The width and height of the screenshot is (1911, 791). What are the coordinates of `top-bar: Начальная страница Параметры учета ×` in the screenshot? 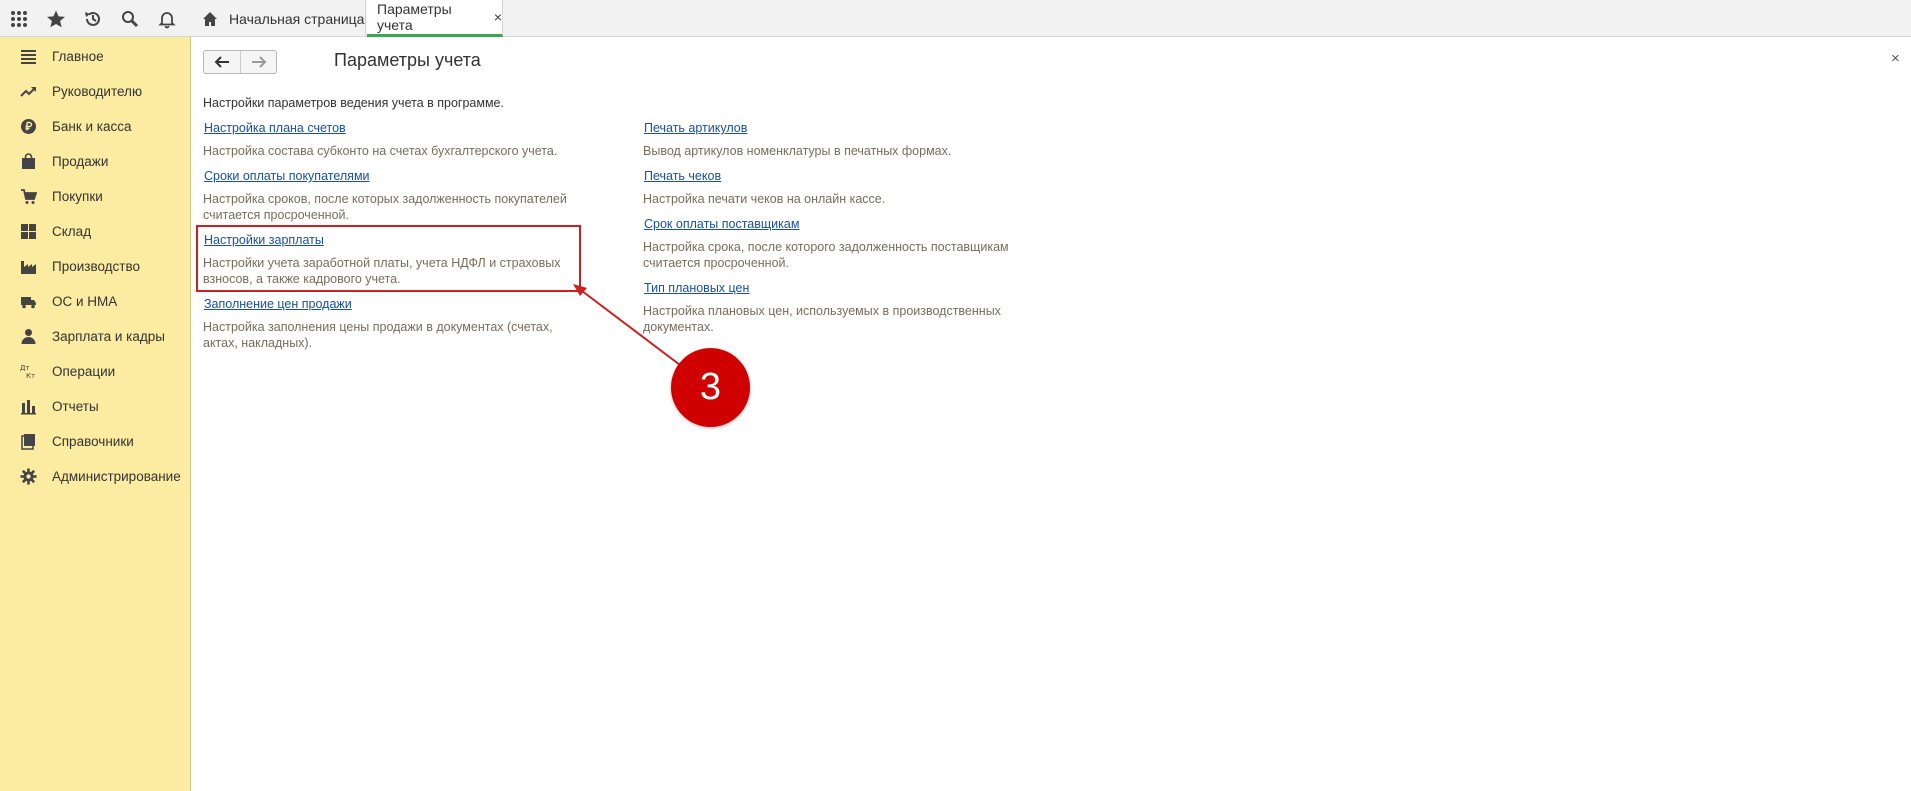 It's located at (955, 18).